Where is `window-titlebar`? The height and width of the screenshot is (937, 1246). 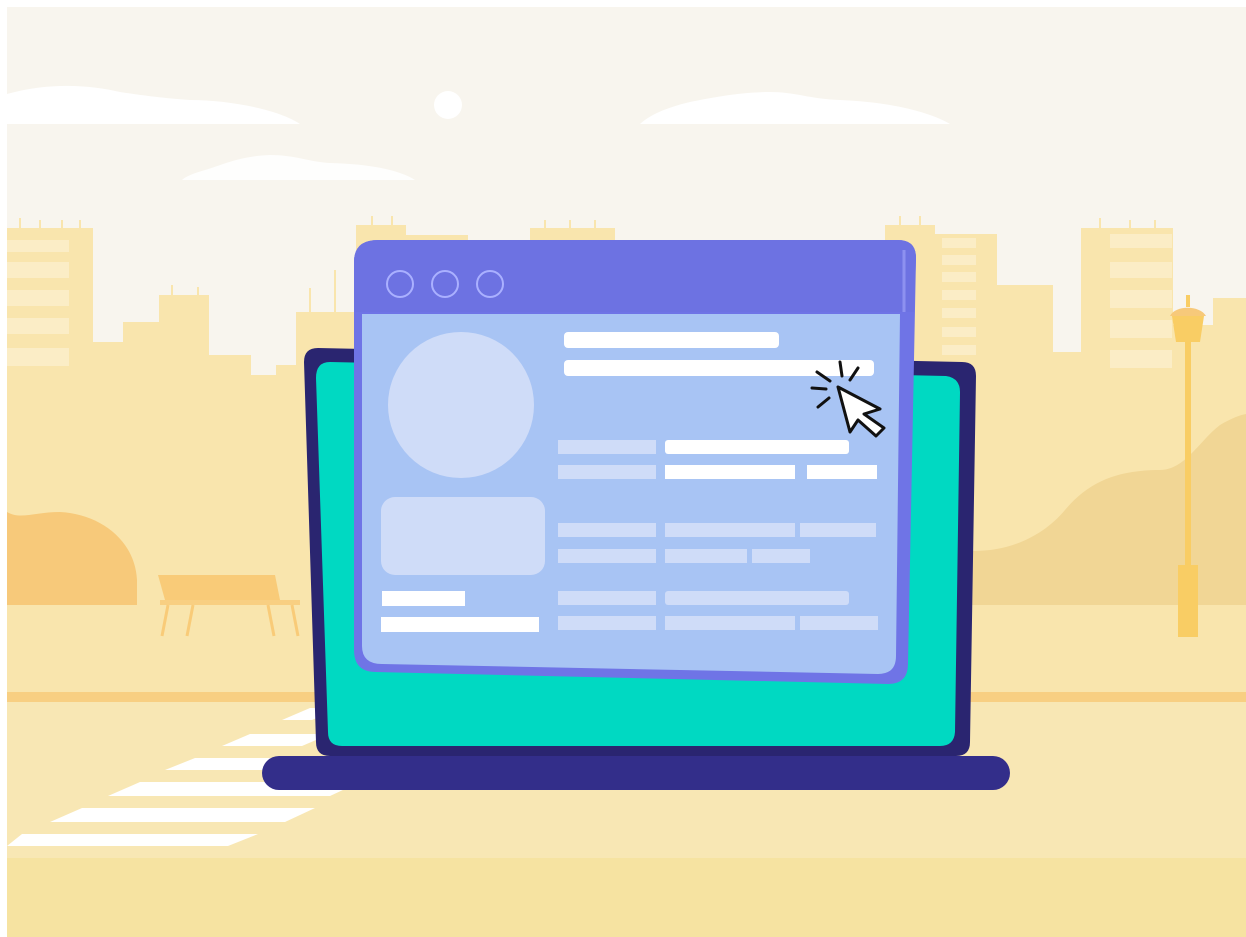
window-titlebar is located at coordinates (635, 276).